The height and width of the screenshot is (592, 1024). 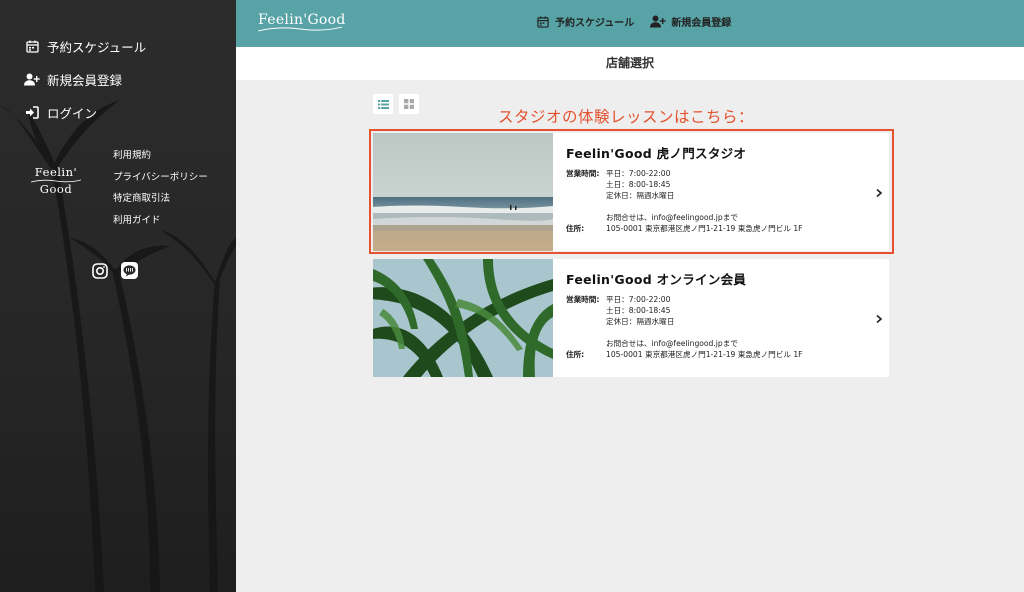 I want to click on grid-view-toggle, so click(x=409, y=104).